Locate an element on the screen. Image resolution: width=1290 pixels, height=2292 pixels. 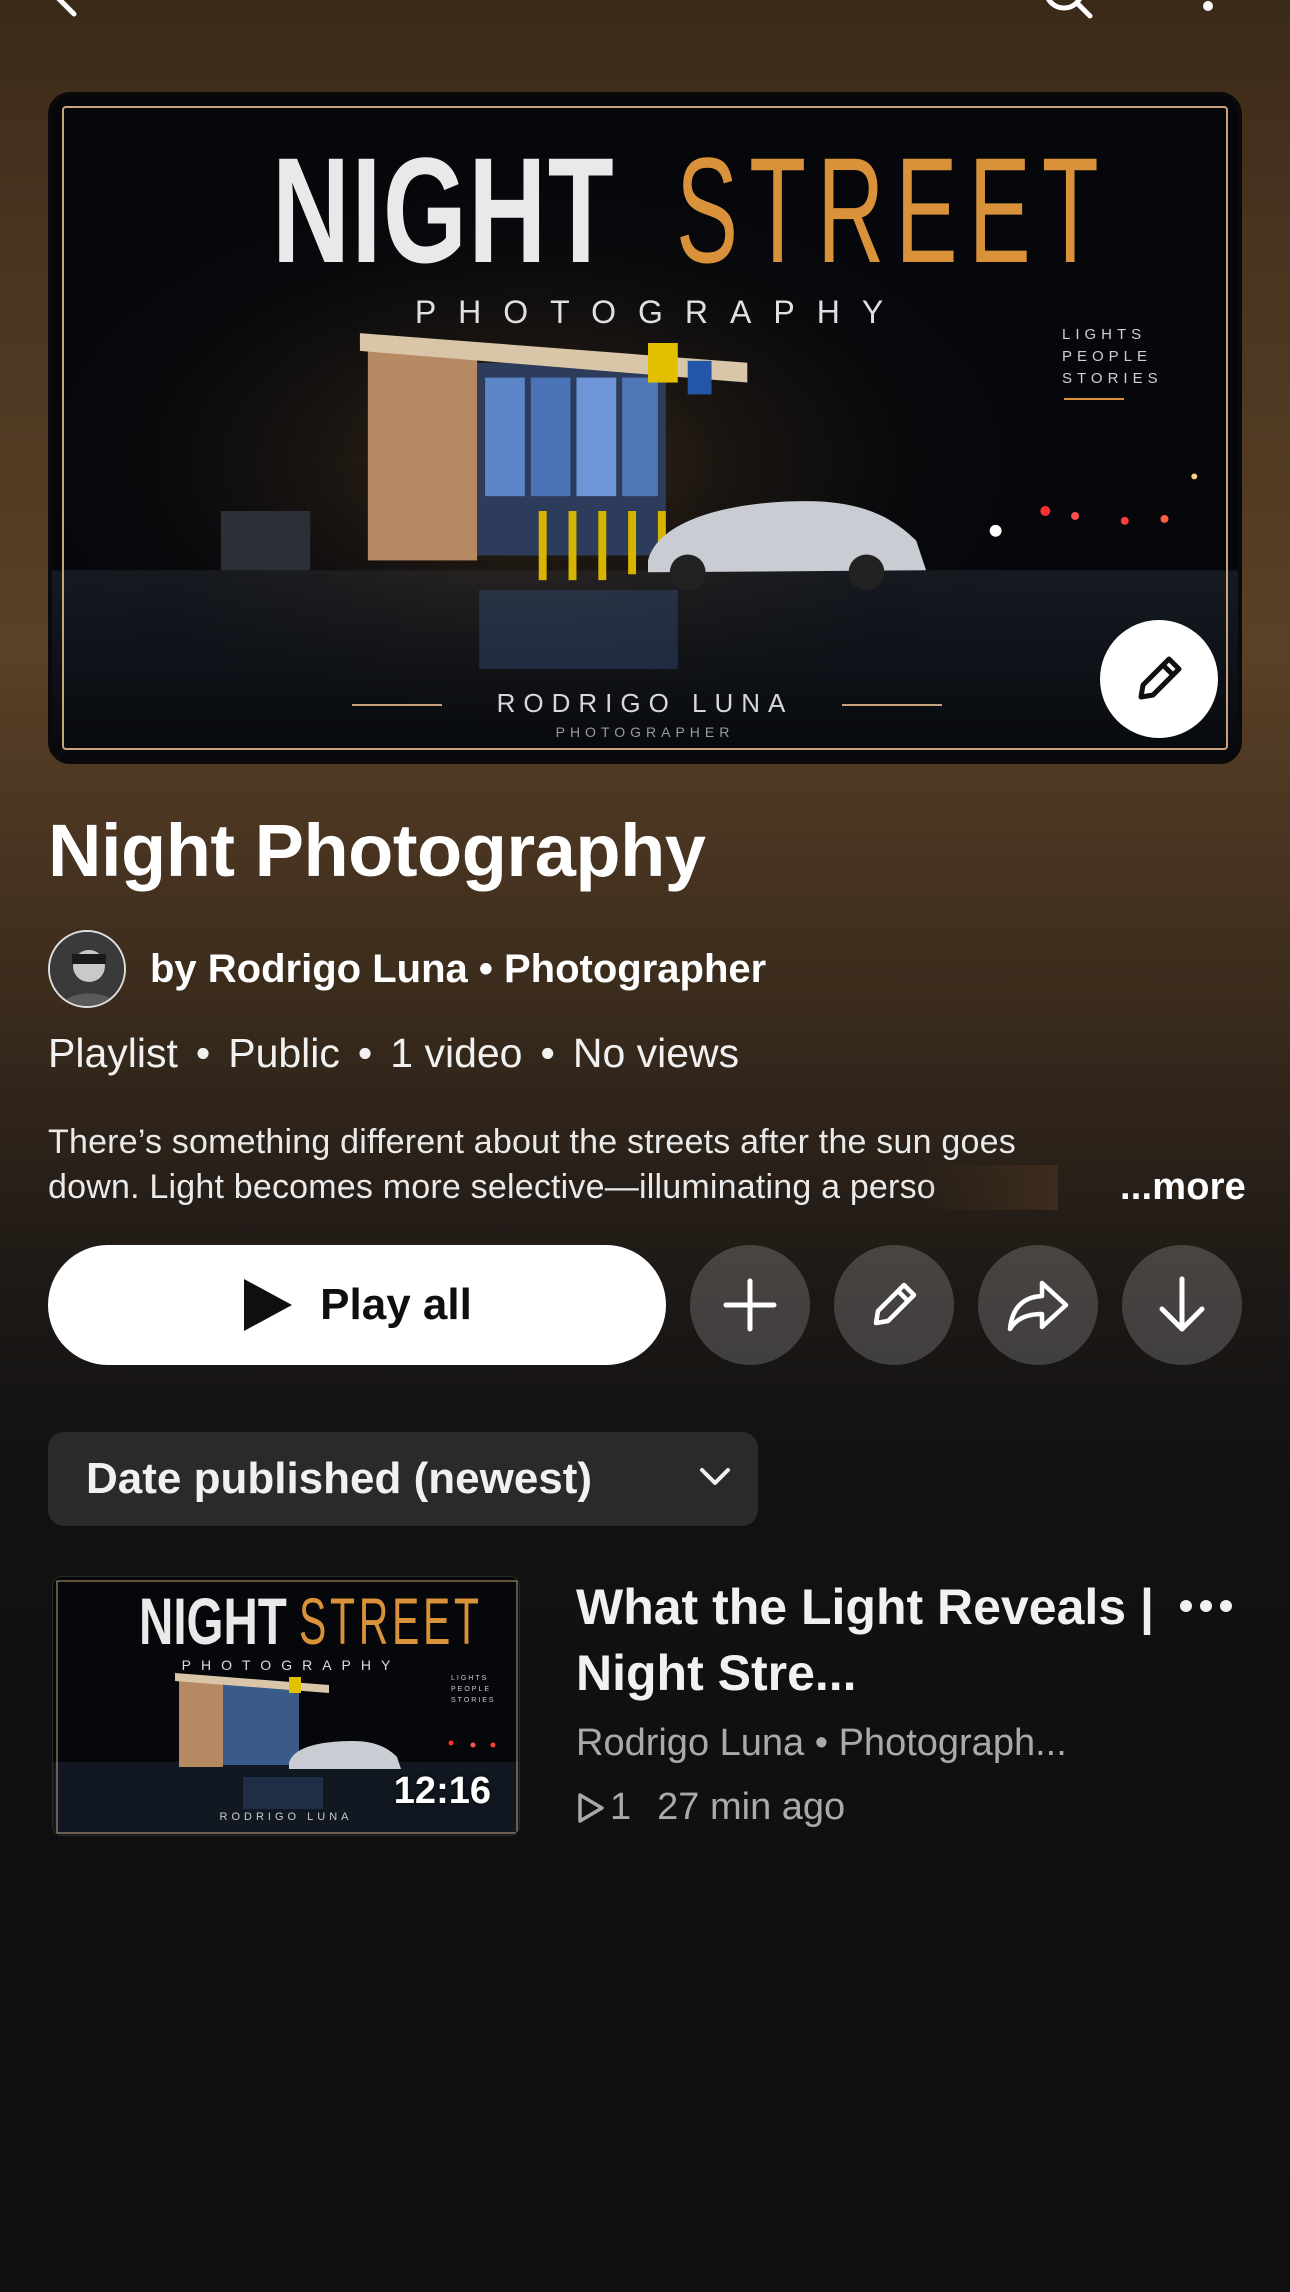
play-icon is located at coordinates (268, 1305).